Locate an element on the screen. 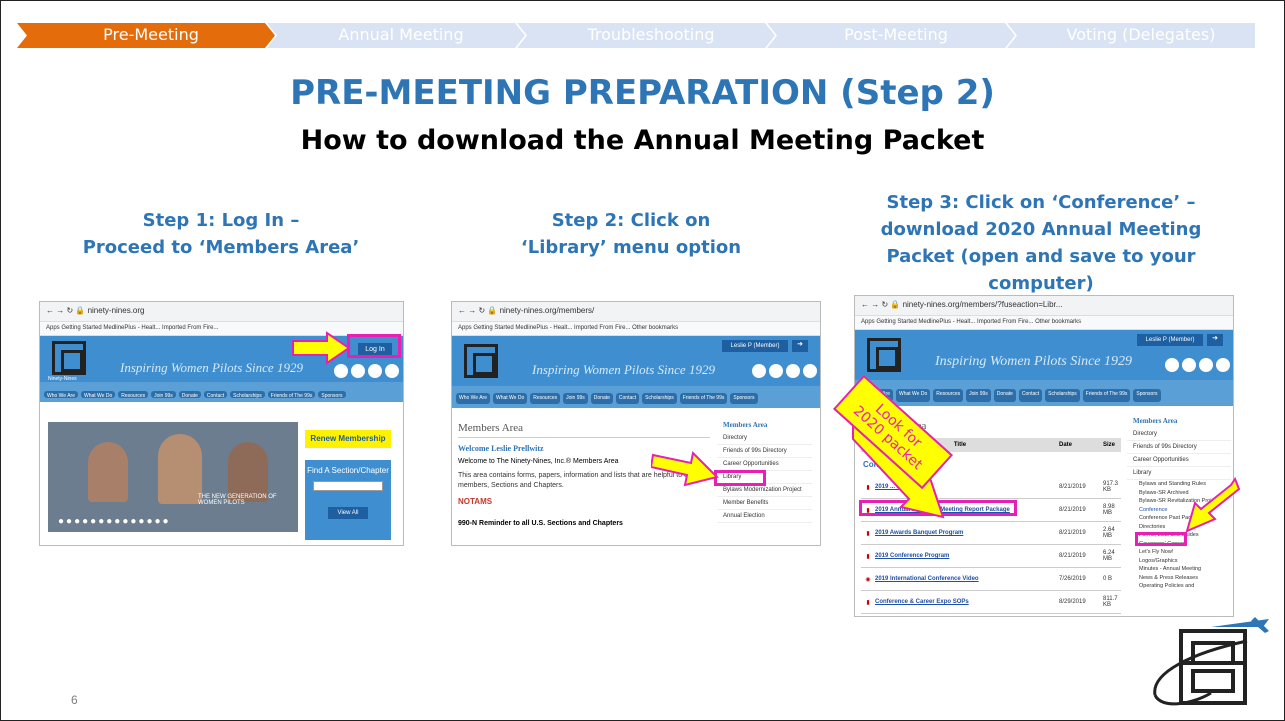  arrow-icon is located at coordinates (321, 348).